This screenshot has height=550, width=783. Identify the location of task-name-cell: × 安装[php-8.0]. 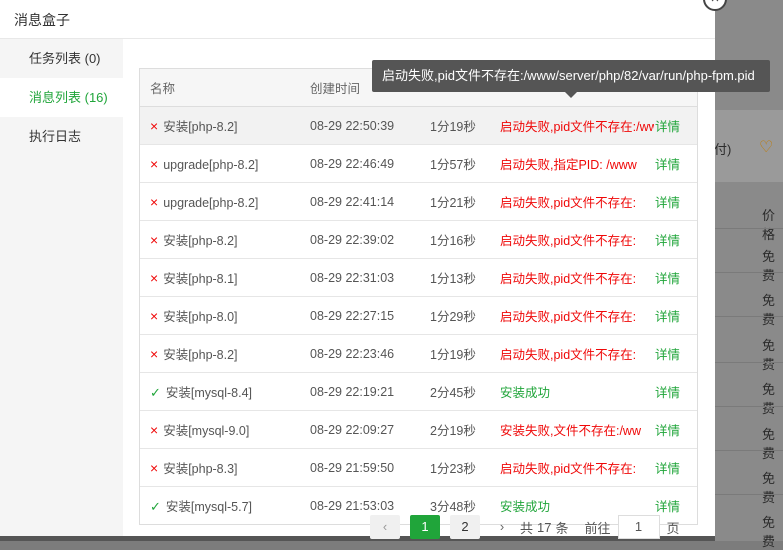
(224, 315).